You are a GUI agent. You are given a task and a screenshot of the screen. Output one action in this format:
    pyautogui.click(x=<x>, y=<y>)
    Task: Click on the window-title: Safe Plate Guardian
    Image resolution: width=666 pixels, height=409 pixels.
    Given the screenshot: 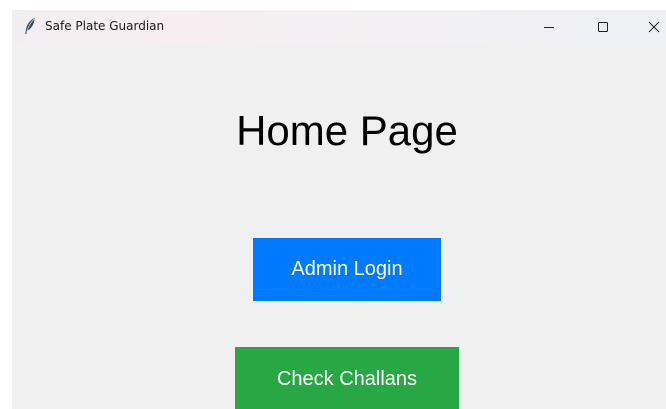 What is the action you would take?
    pyautogui.click(x=105, y=26)
    